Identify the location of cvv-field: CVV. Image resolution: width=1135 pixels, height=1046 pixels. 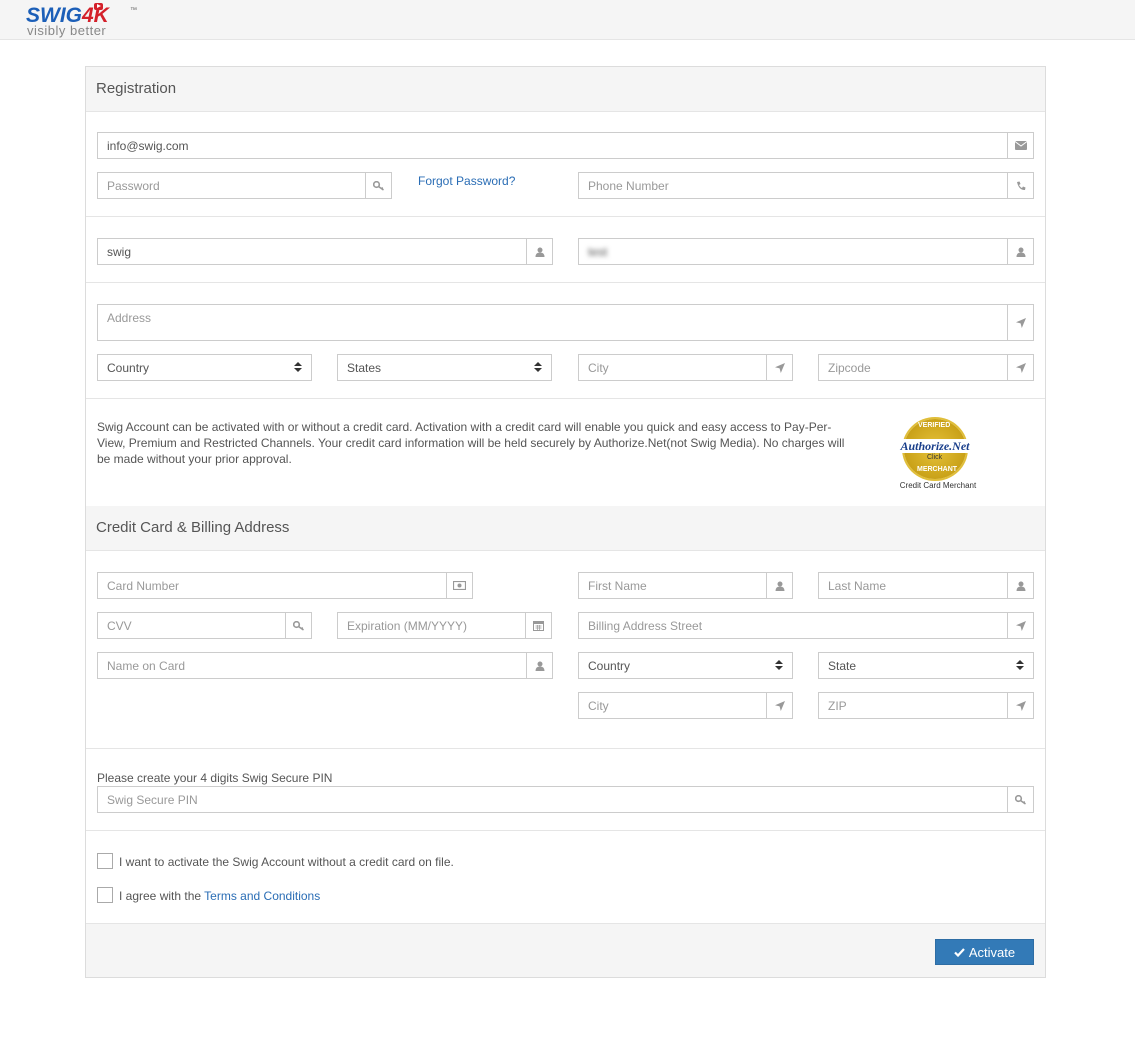
(204, 625).